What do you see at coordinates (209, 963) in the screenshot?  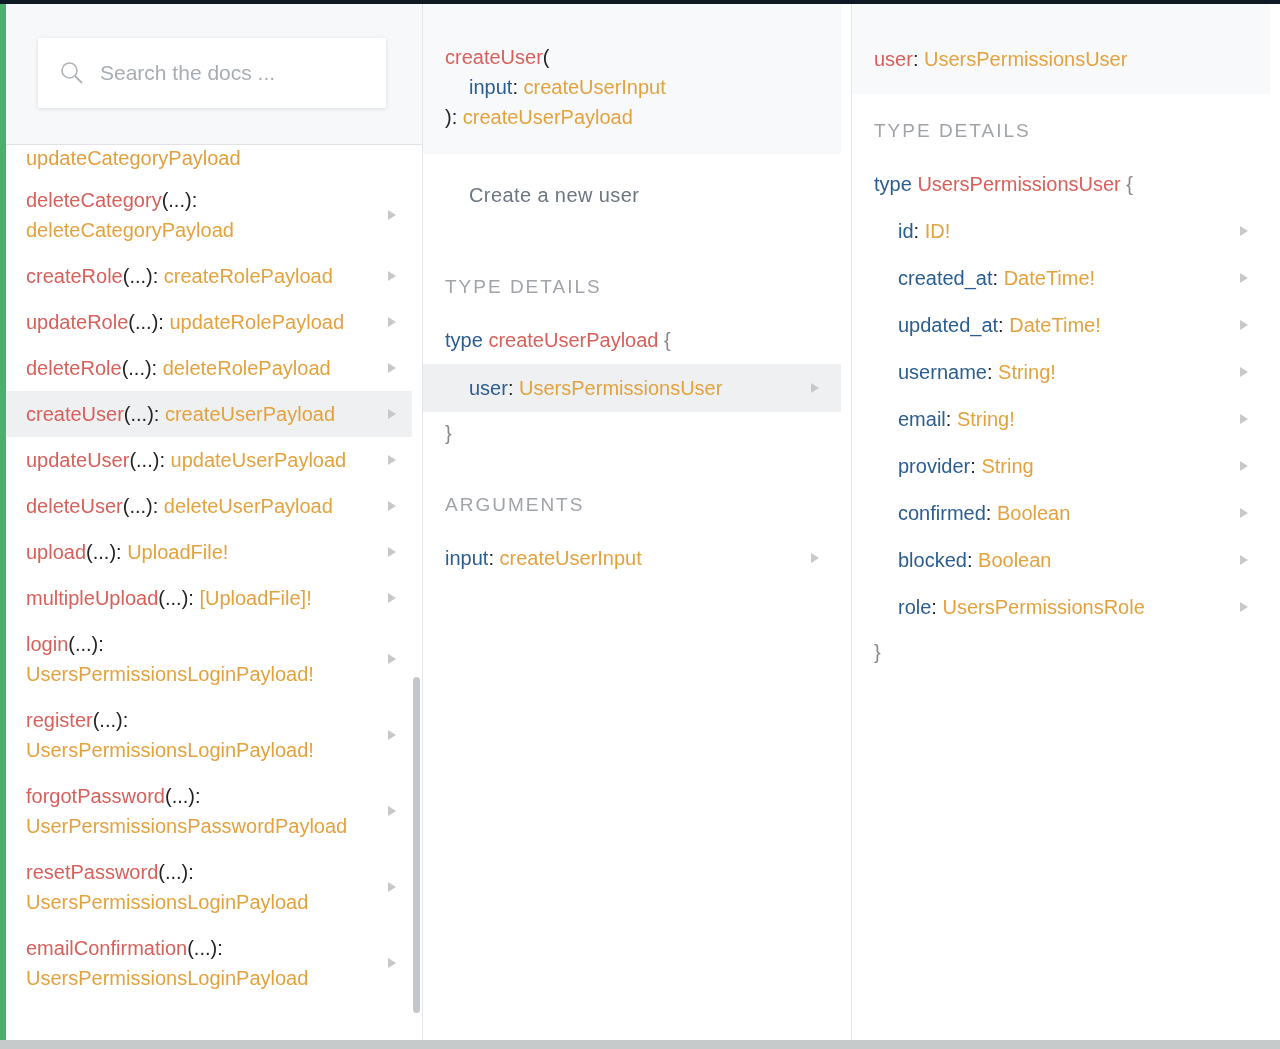 I see `sidebar-item: emailConfirmation(...): UsersPermissionsLoginPayload` at bounding box center [209, 963].